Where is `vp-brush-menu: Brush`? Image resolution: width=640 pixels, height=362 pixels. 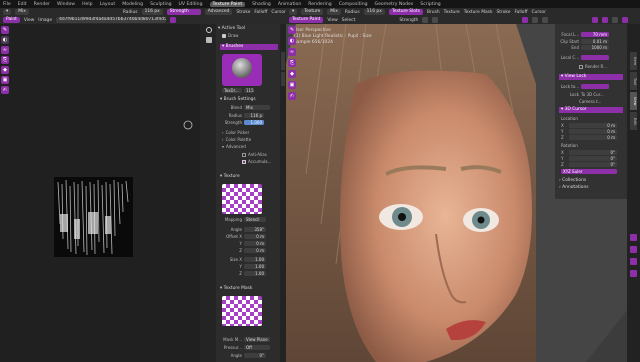 vp-brush-menu: Brush is located at coordinates (433, 12).